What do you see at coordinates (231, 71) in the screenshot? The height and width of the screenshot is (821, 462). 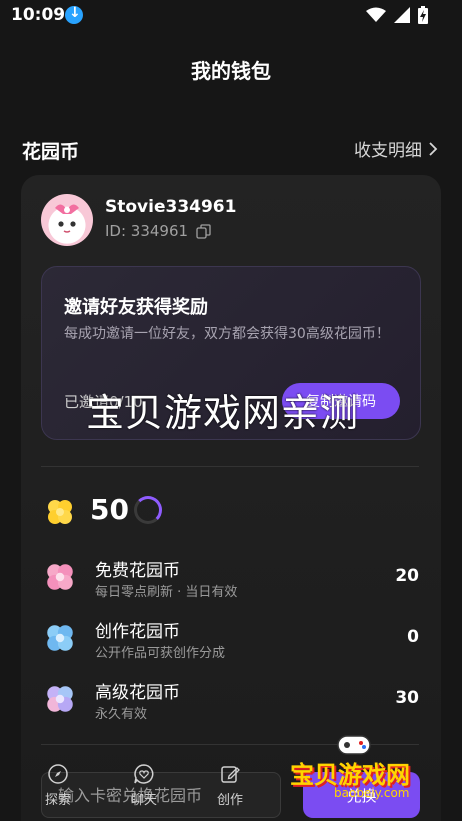 I see `page-title: 我的钱包` at bounding box center [231, 71].